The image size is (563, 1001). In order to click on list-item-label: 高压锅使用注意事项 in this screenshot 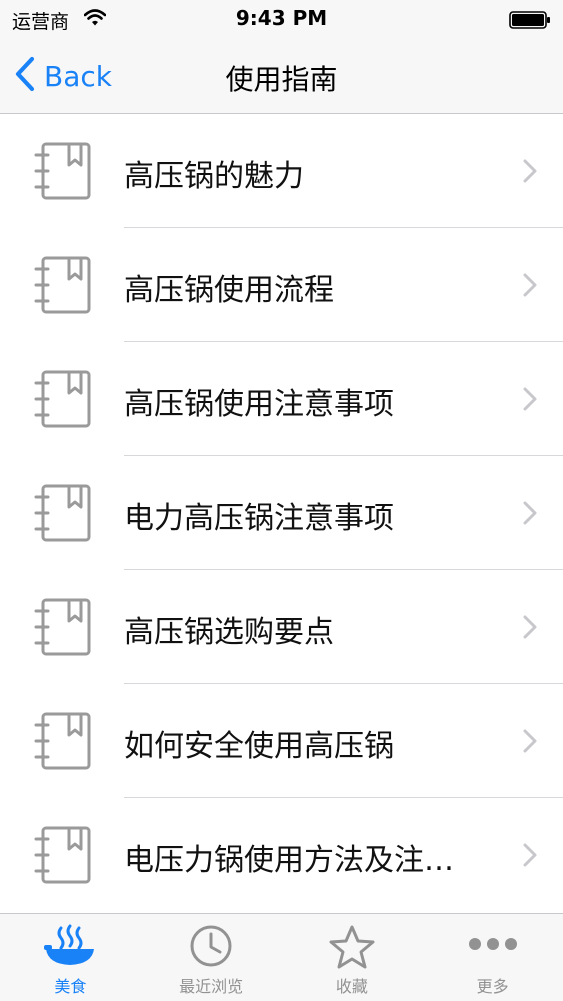, I will do `click(259, 404)`.